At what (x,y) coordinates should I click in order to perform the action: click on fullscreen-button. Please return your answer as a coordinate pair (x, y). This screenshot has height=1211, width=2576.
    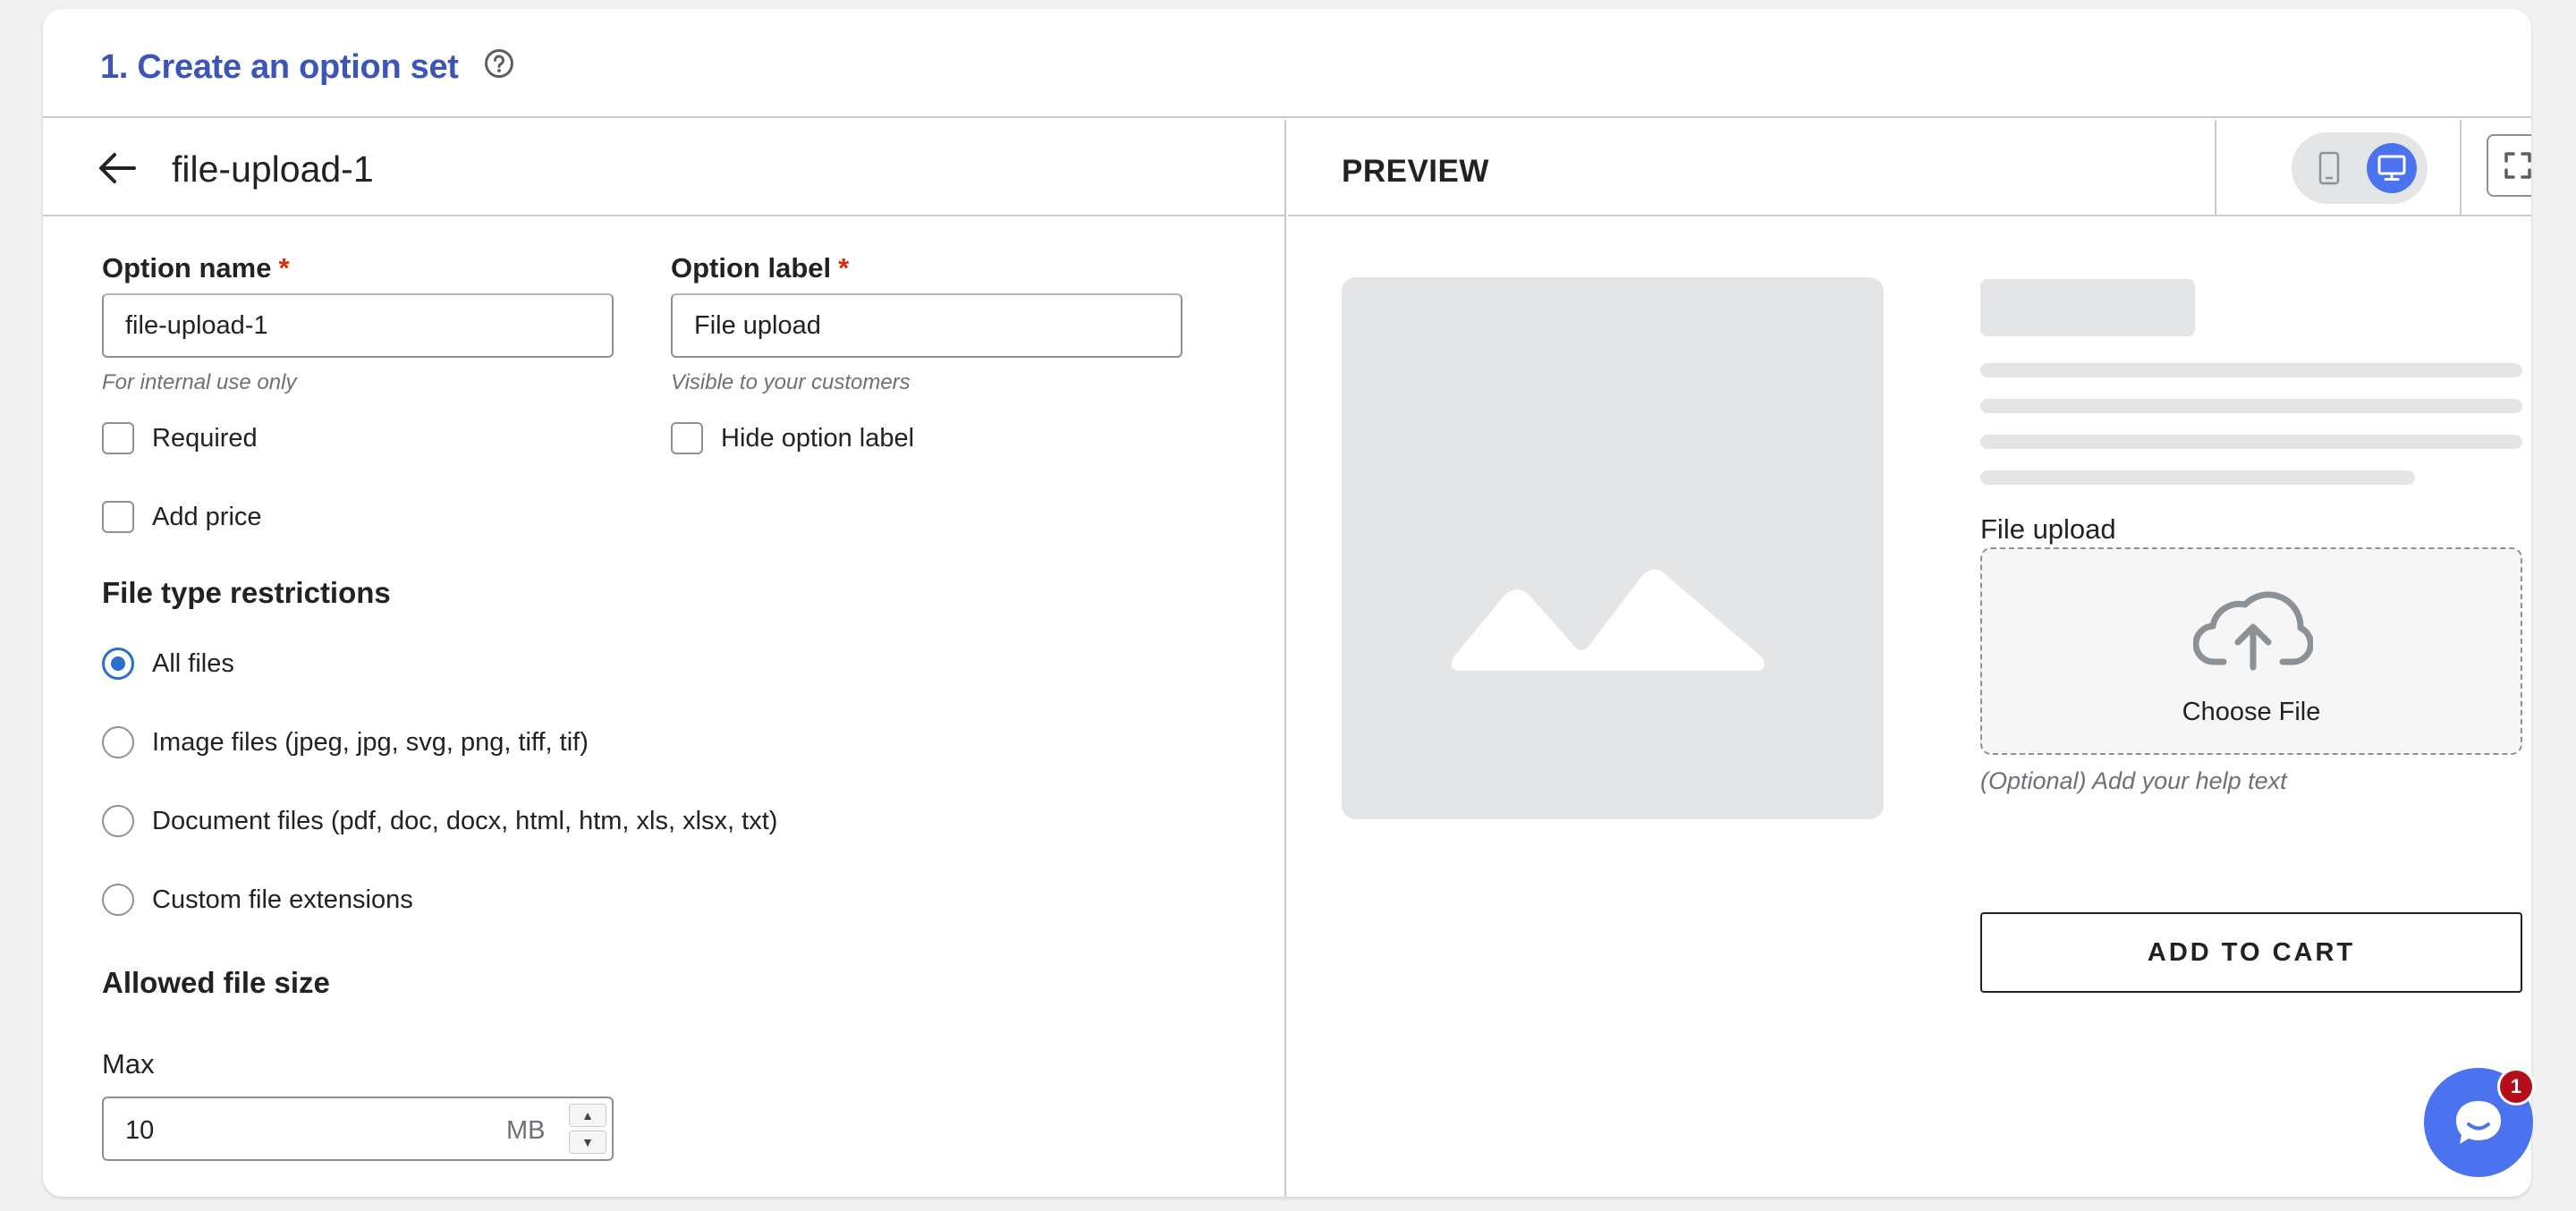
    Looking at the image, I should click on (2509, 165).